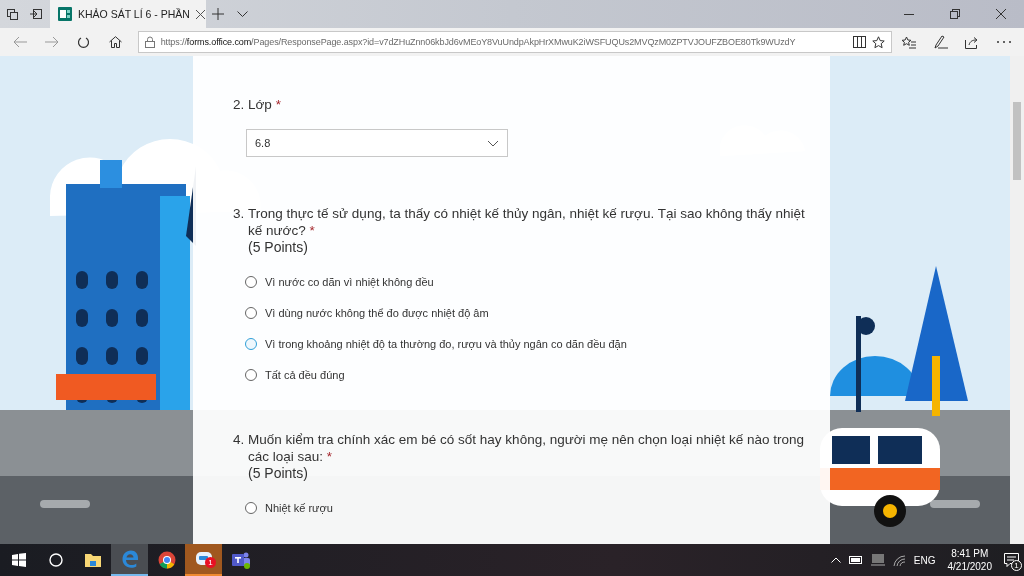 This screenshot has width=1024, height=576. What do you see at coordinates (239, 104) in the screenshot?
I see `question-number: 2.` at bounding box center [239, 104].